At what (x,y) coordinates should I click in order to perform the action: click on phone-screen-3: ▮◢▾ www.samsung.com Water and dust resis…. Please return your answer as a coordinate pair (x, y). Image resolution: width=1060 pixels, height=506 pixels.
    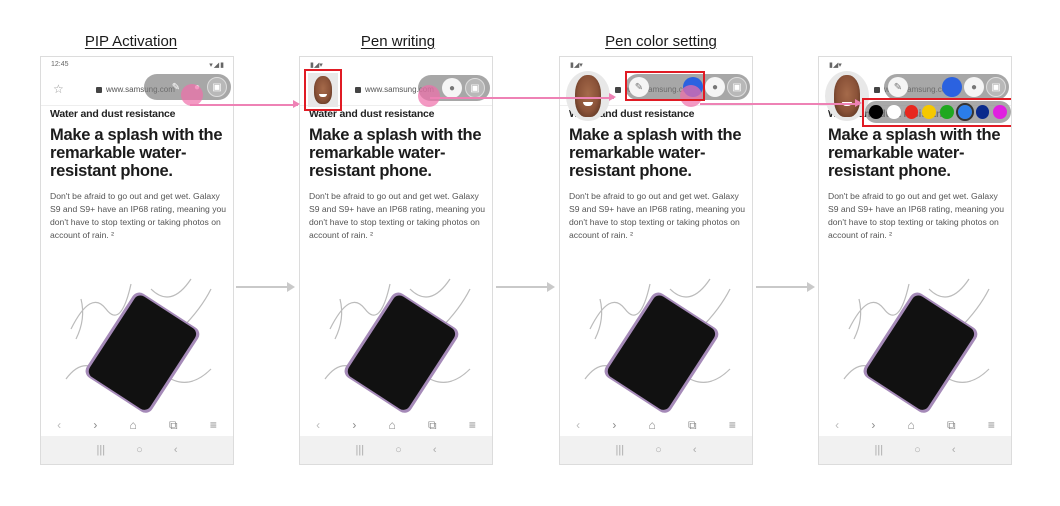
    Looking at the image, I should click on (656, 260).